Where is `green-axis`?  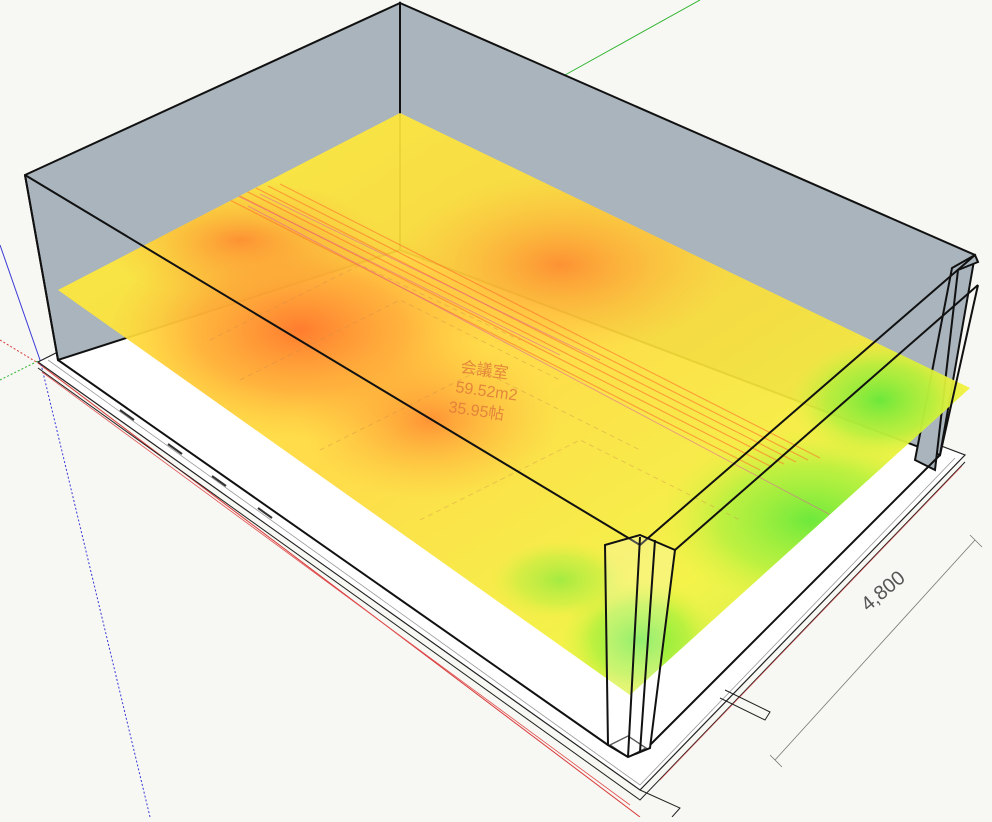 green-axis is located at coordinates (632, 38).